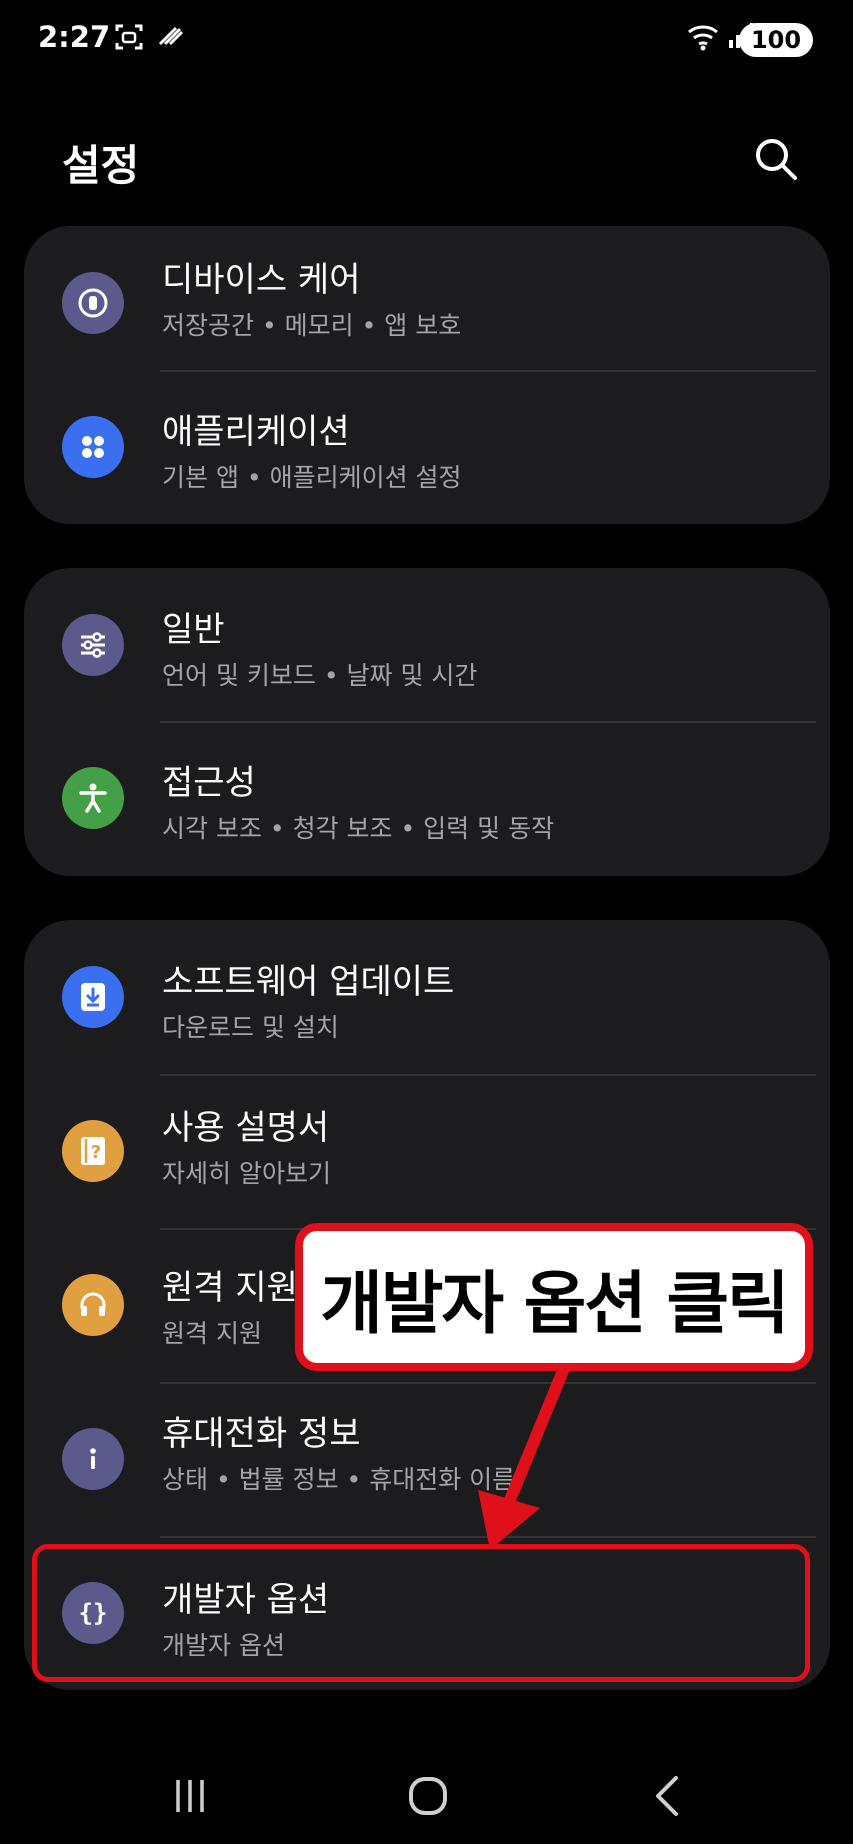 Image resolution: width=853 pixels, height=1844 pixels. I want to click on setting-user-manual: ? 사용 설명서 자세히 알아보기, so click(427, 1151).